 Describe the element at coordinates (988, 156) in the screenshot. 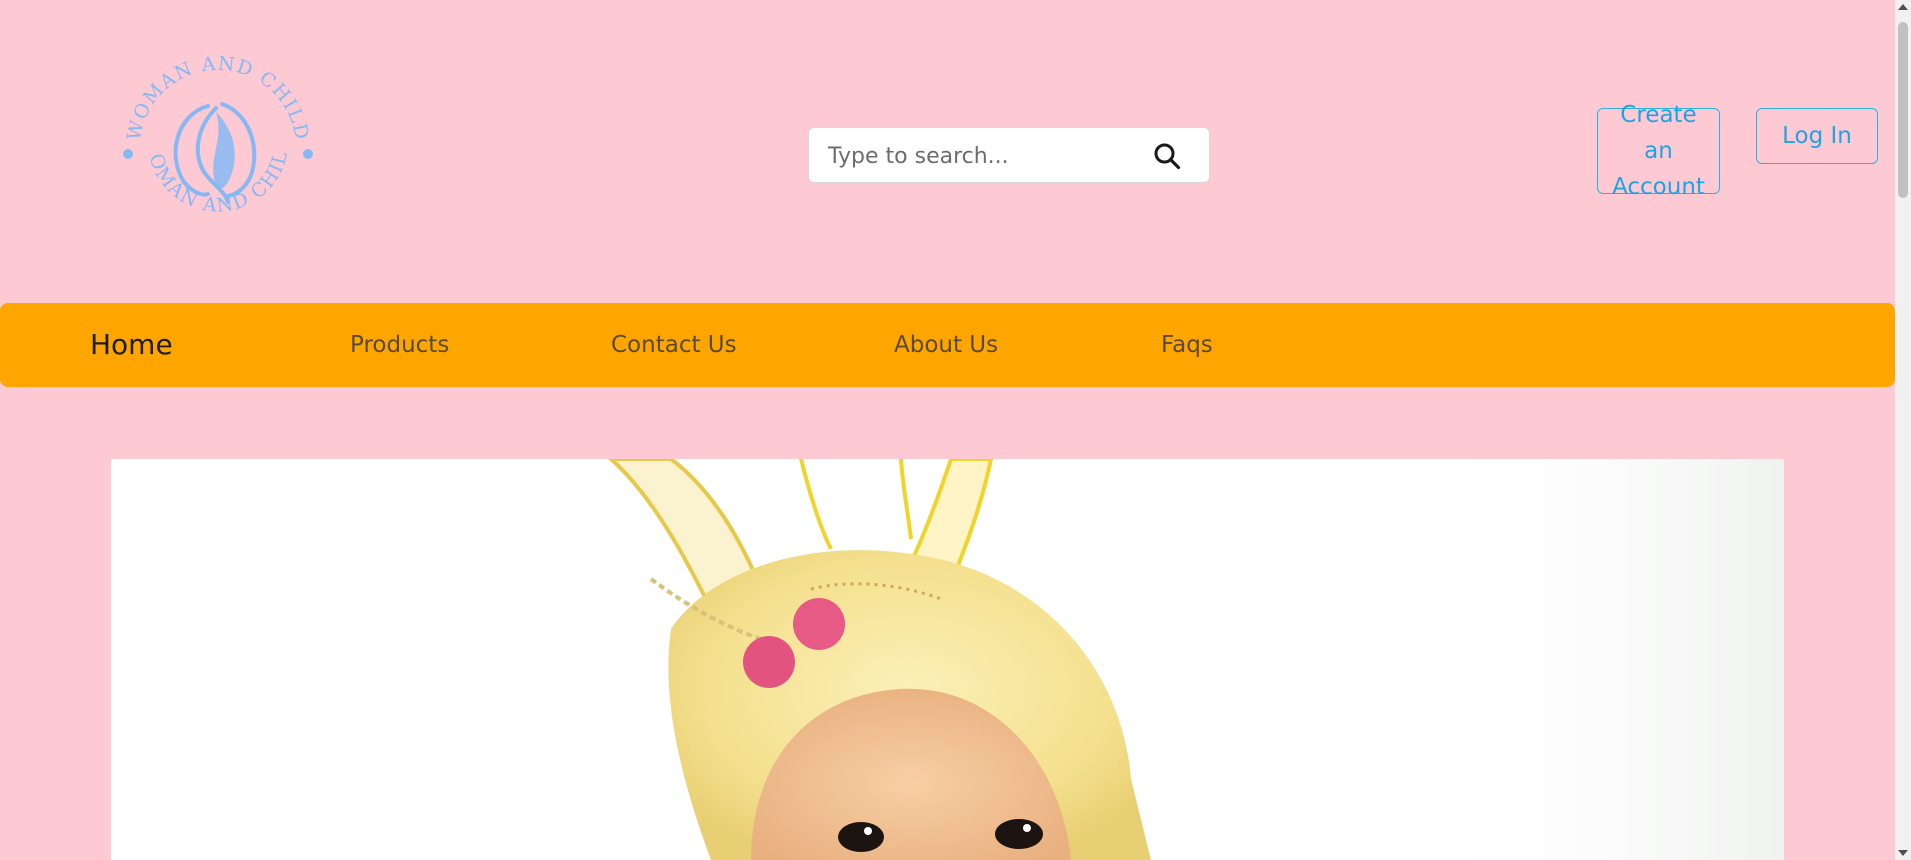

I see `search-input` at that location.